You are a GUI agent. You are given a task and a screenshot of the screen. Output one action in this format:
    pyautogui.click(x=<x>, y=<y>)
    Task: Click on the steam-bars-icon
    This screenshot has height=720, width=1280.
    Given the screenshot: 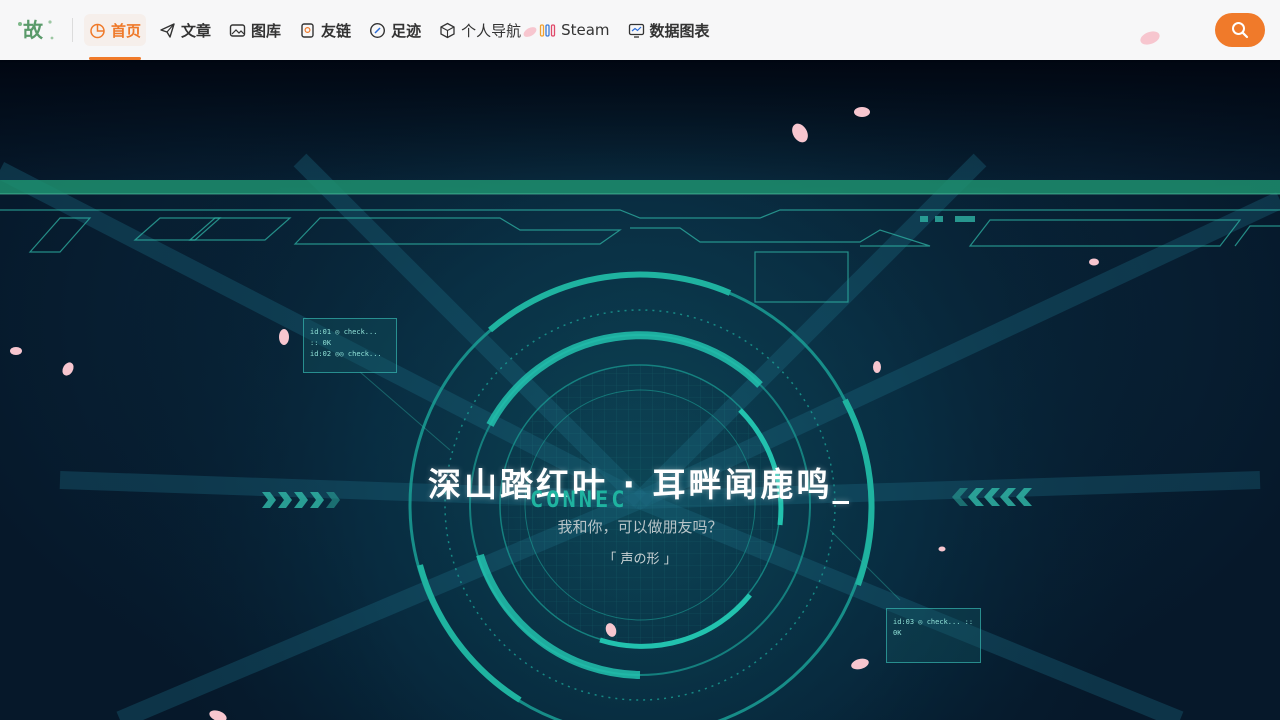 What is the action you would take?
    pyautogui.click(x=547, y=30)
    